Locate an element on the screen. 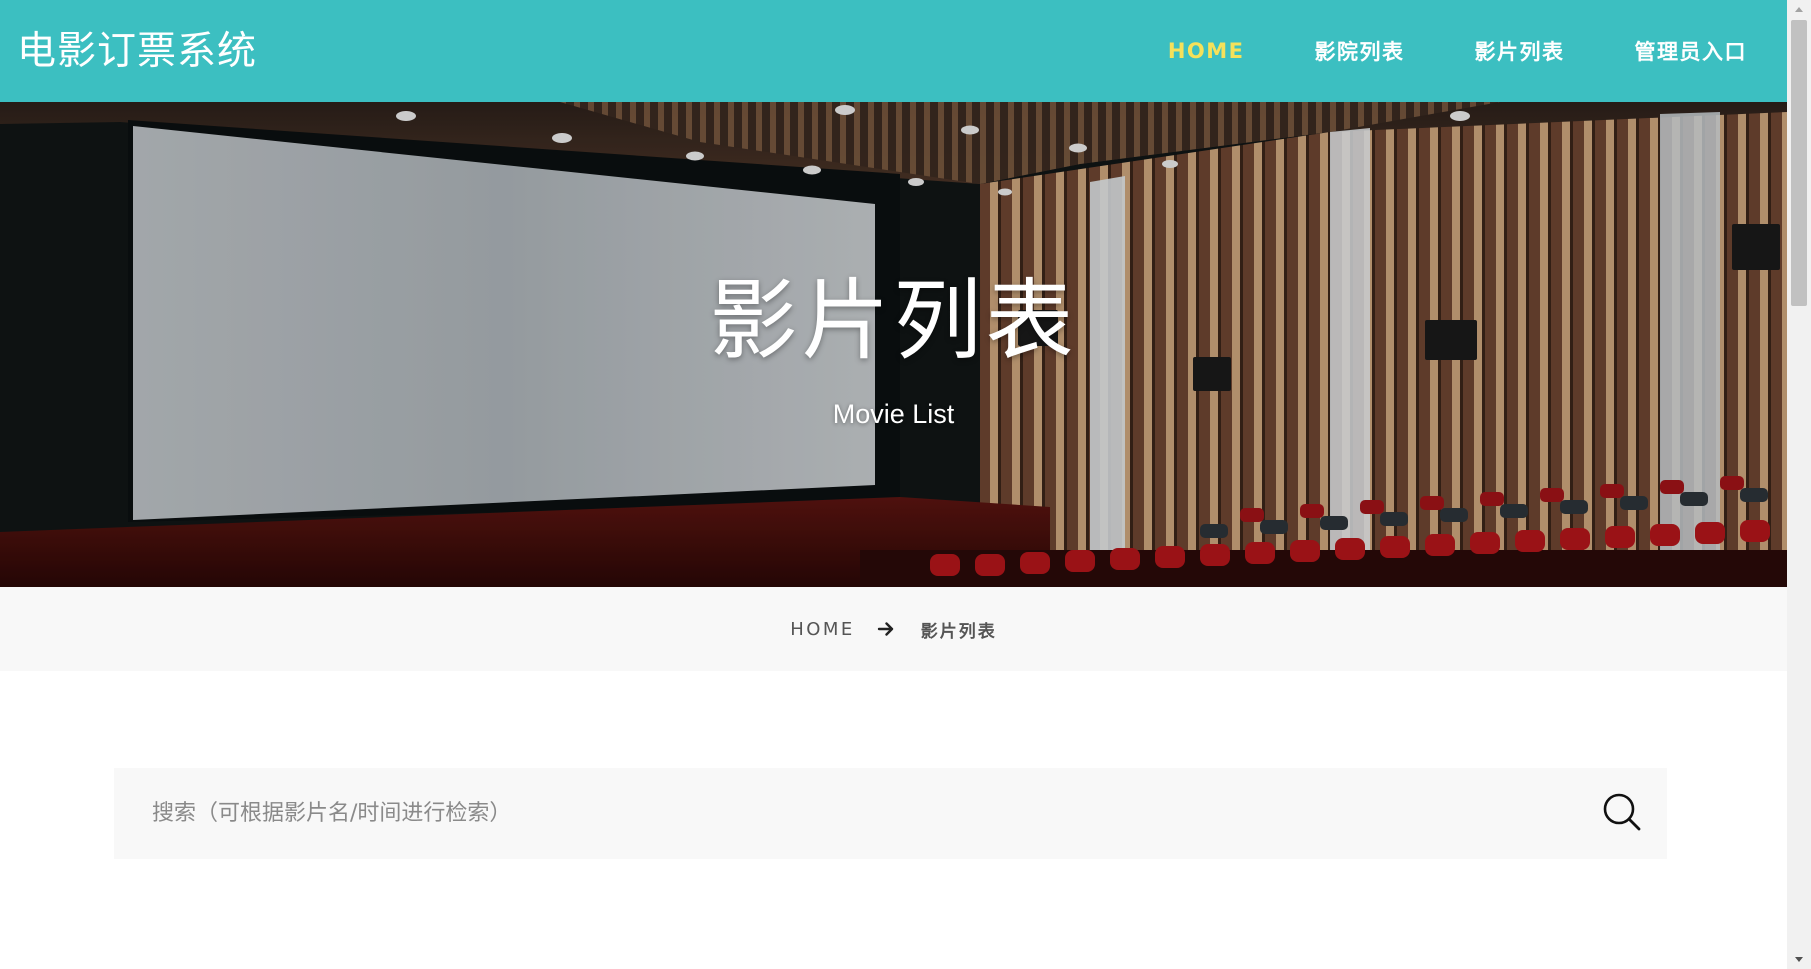 The height and width of the screenshot is (969, 1811). search-input is located at coordinates (845, 813).